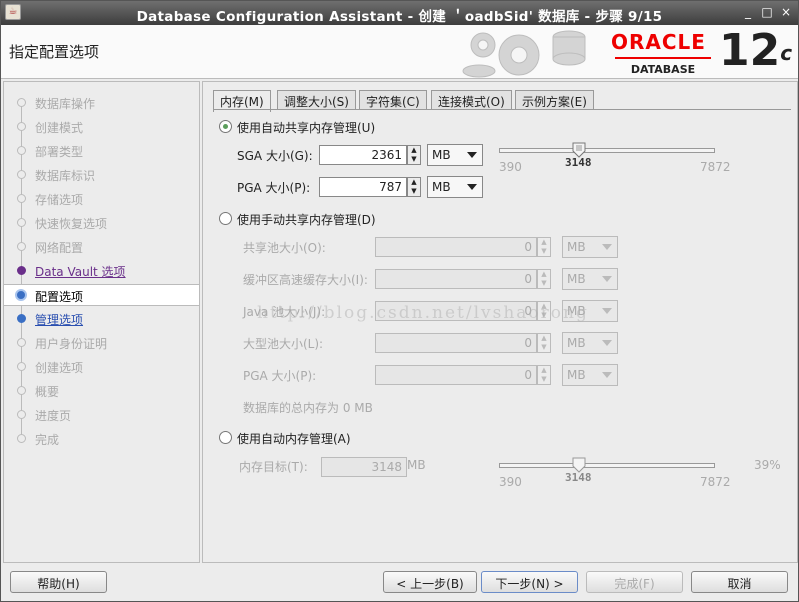 The image size is (799, 602). I want to click on step-label: 概要, so click(47, 392).